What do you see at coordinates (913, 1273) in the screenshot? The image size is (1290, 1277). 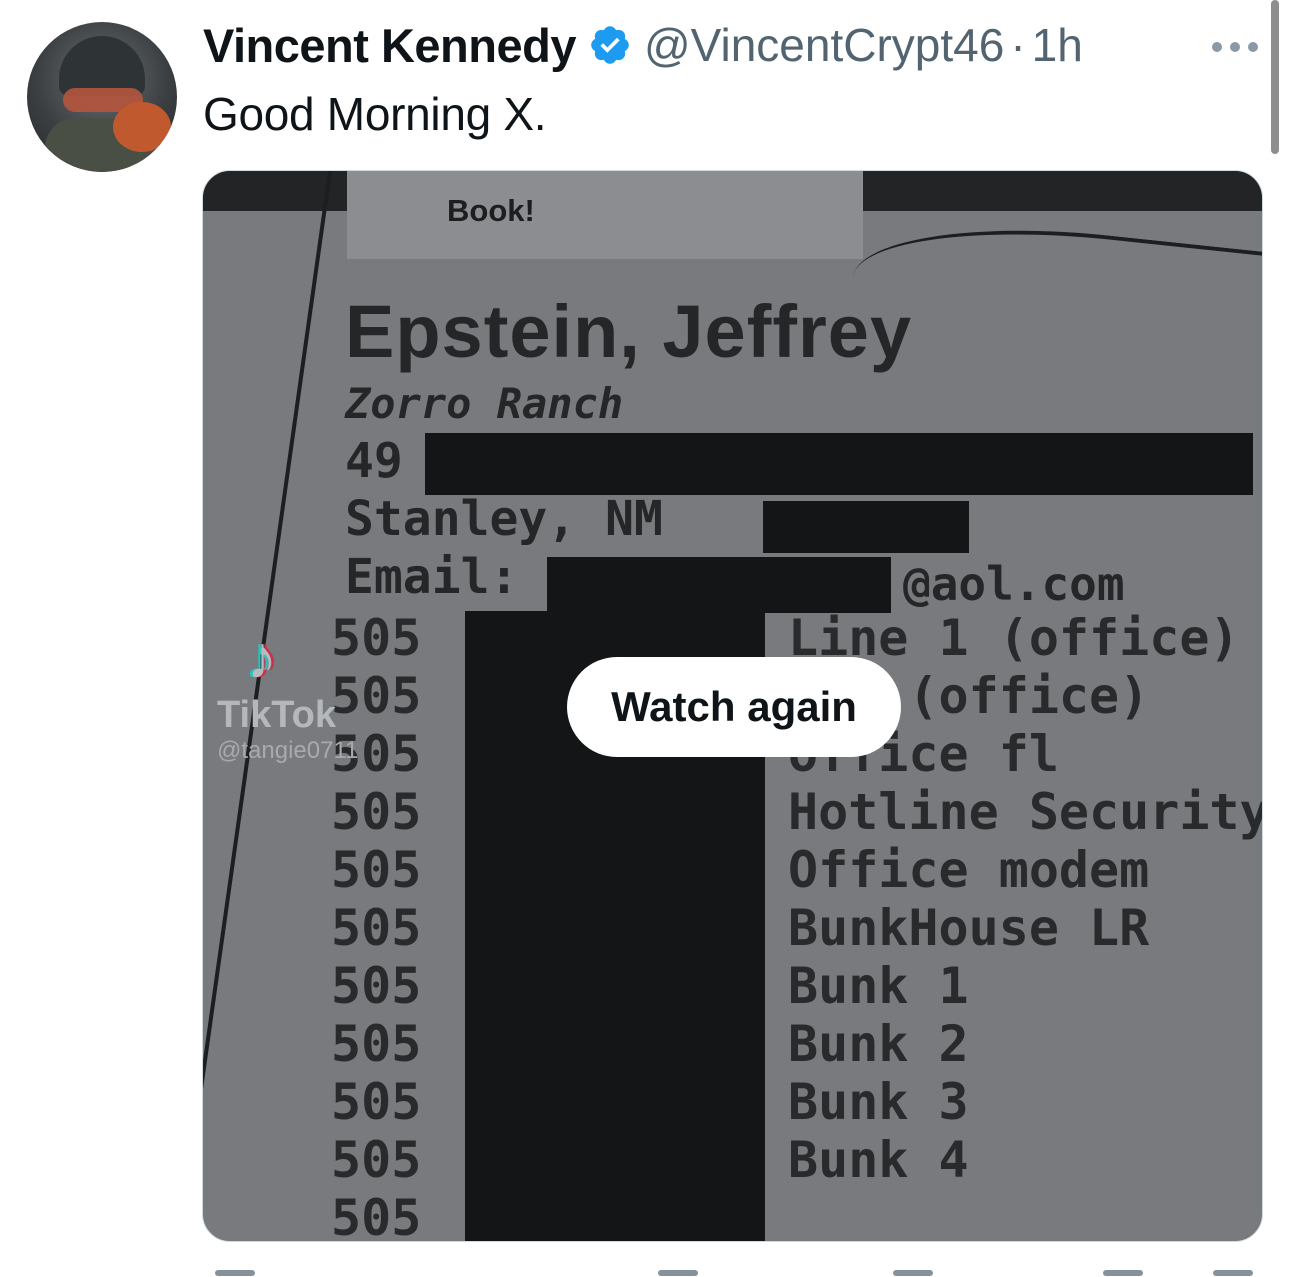 I see `like-icon` at bounding box center [913, 1273].